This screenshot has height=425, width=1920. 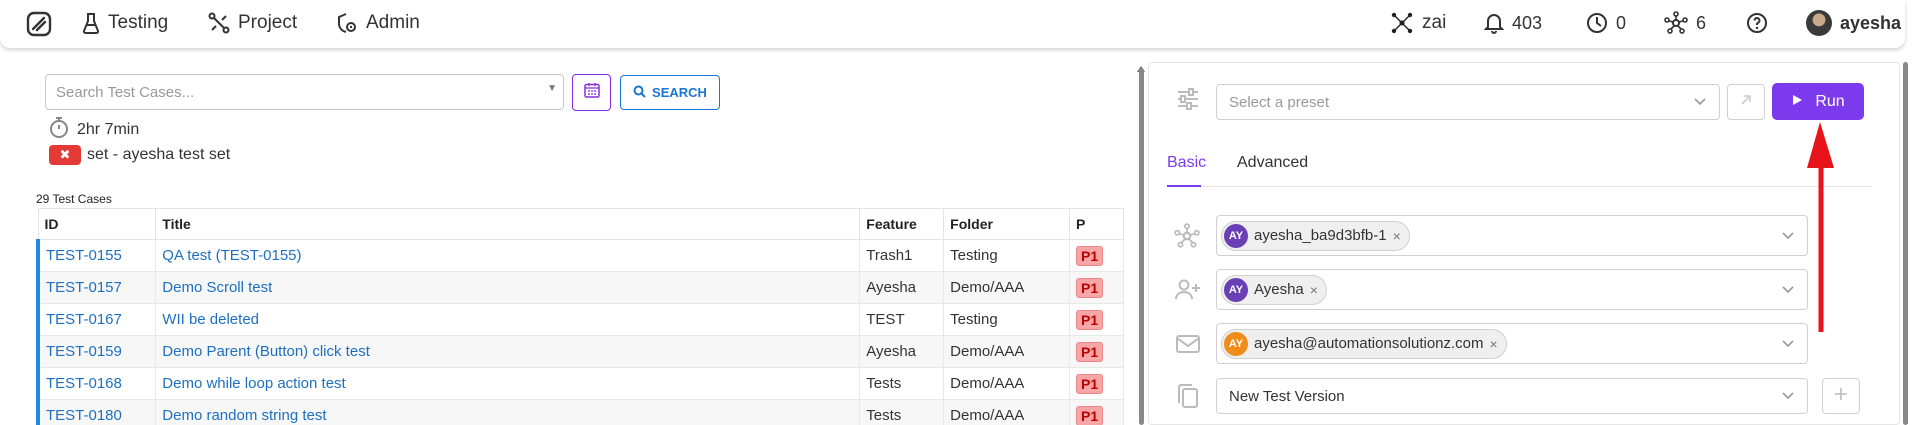 I want to click on notifications-button: 403, so click(x=1513, y=23).